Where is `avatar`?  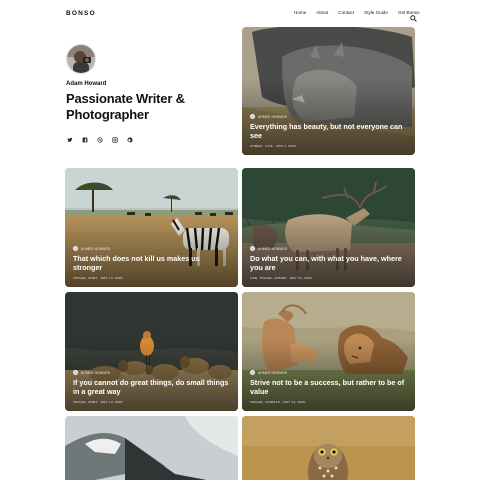 avatar is located at coordinates (81, 59).